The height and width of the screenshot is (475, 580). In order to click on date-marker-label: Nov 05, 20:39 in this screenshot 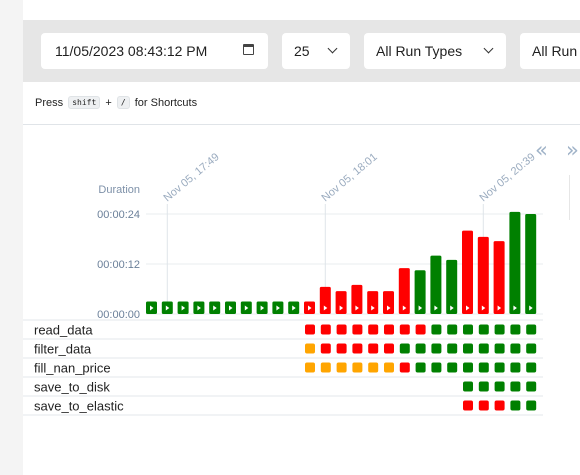, I will do `click(508, 177)`.